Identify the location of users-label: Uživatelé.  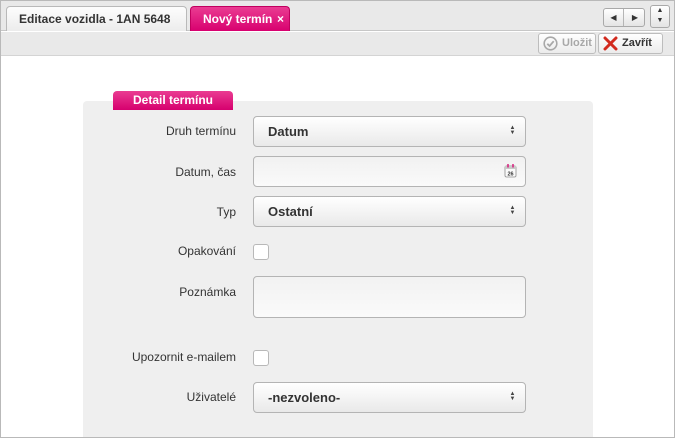
(211, 397).